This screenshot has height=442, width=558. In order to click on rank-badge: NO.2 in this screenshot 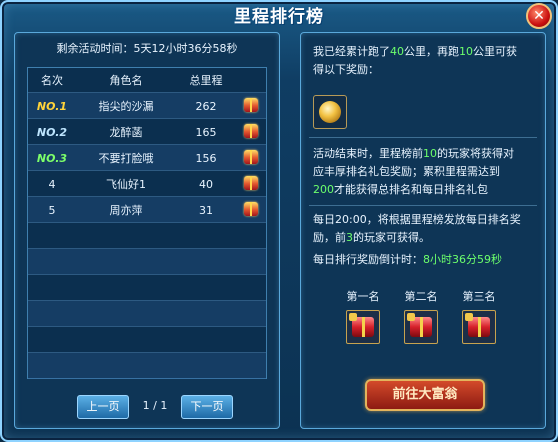, I will do `click(52, 132)`.